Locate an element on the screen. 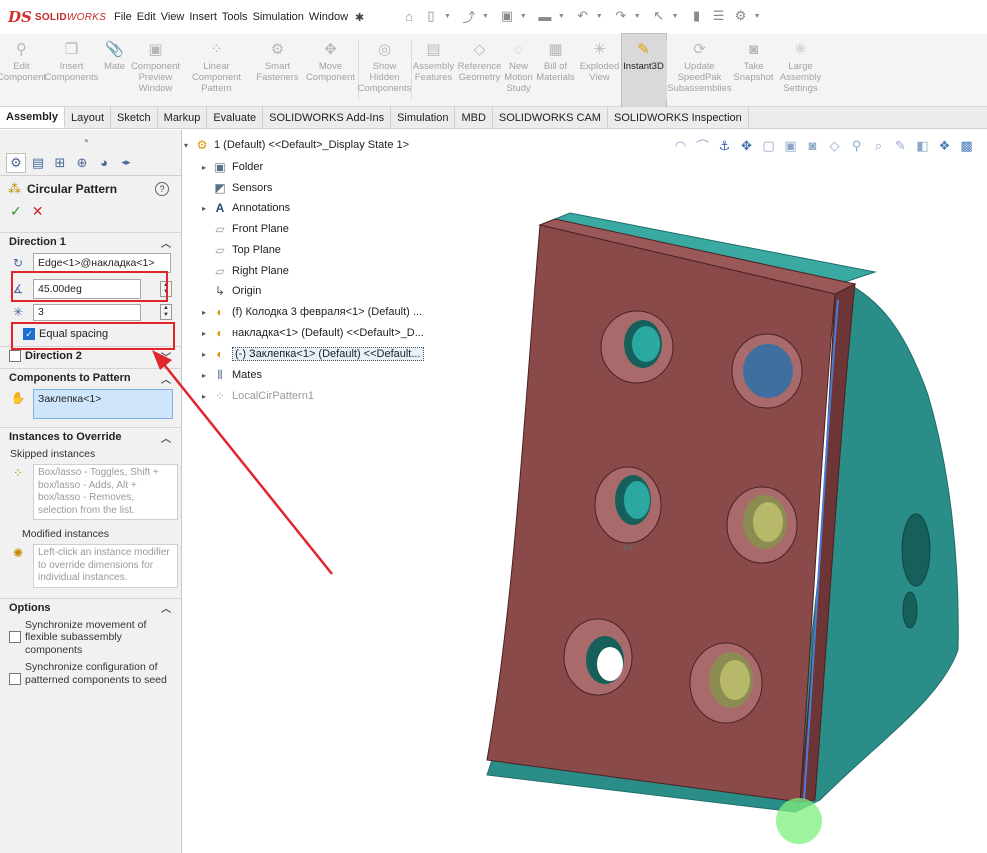 The image size is (987, 853). configuration-manager-tab-icon: ⊞ is located at coordinates (60, 163).